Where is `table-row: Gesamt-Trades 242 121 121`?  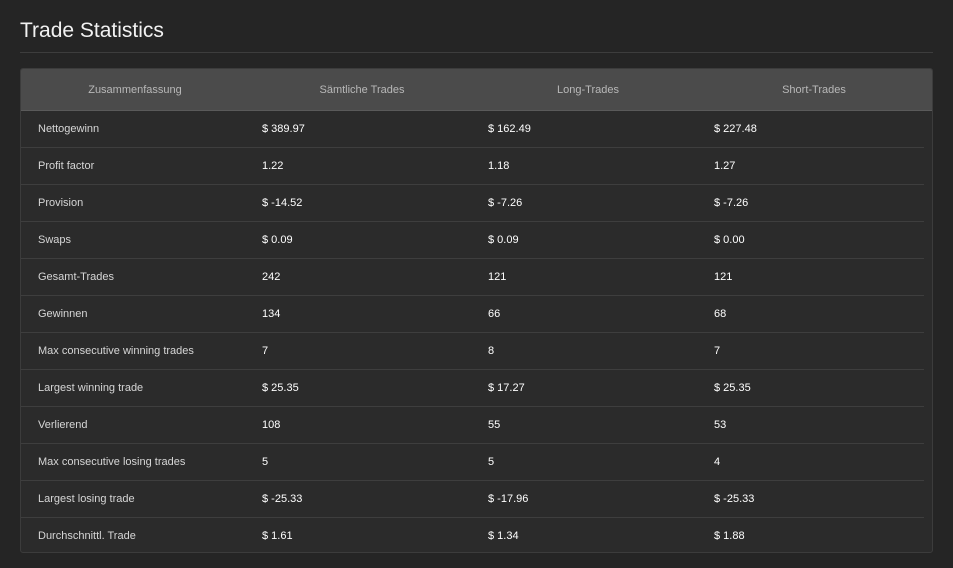
table-row: Gesamt-Trades 242 121 121 is located at coordinates (472, 277).